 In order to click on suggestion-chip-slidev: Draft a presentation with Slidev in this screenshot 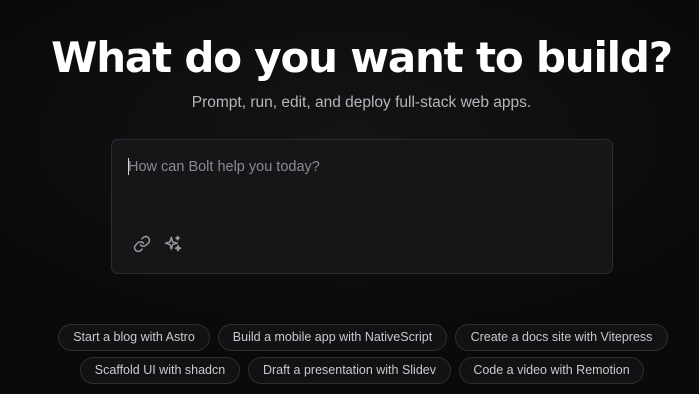, I will do `click(349, 370)`.